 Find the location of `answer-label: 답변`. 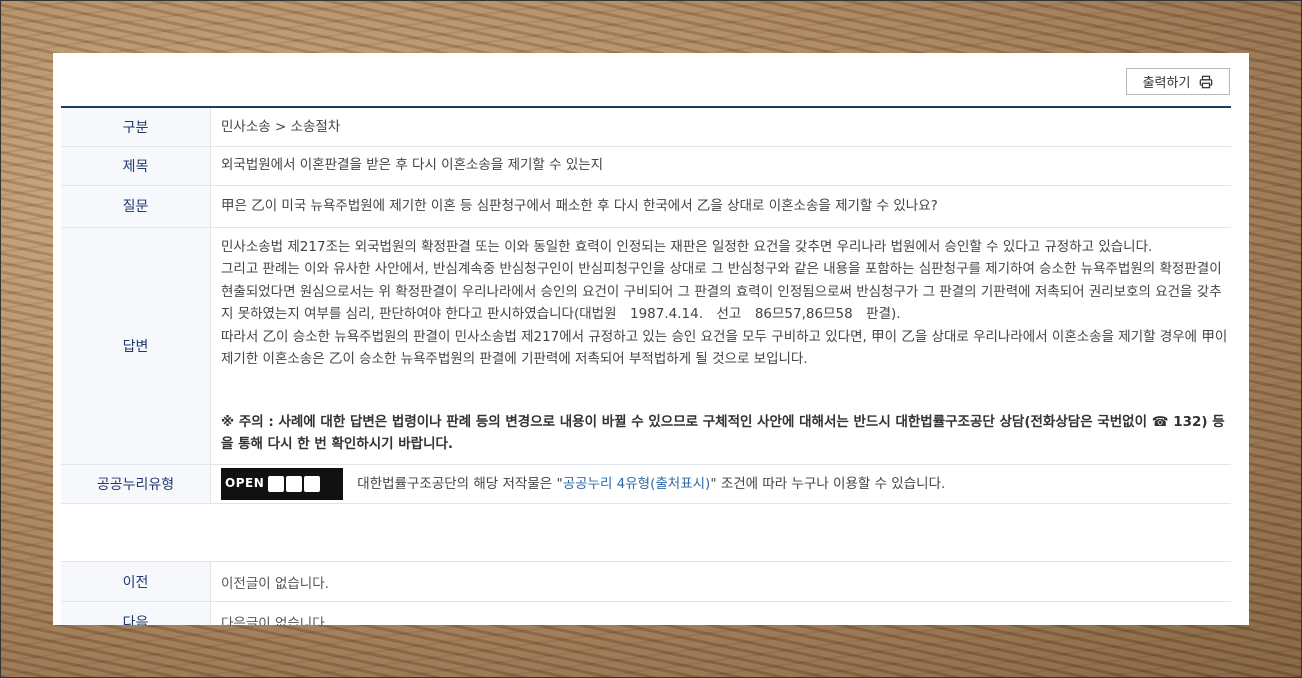

answer-label: 답변 is located at coordinates (136, 346).